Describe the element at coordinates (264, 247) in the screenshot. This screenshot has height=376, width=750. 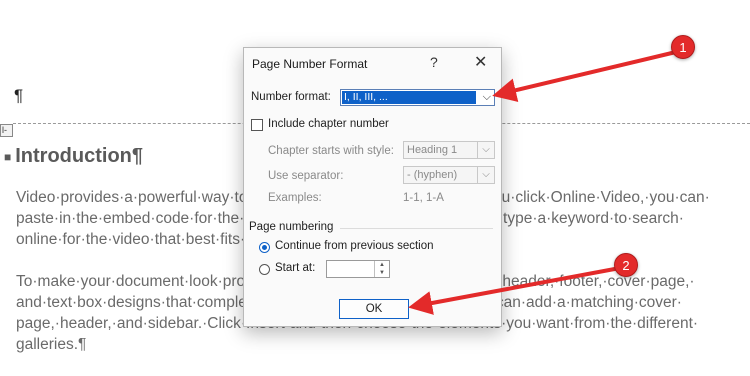
I see `continue-radio` at that location.